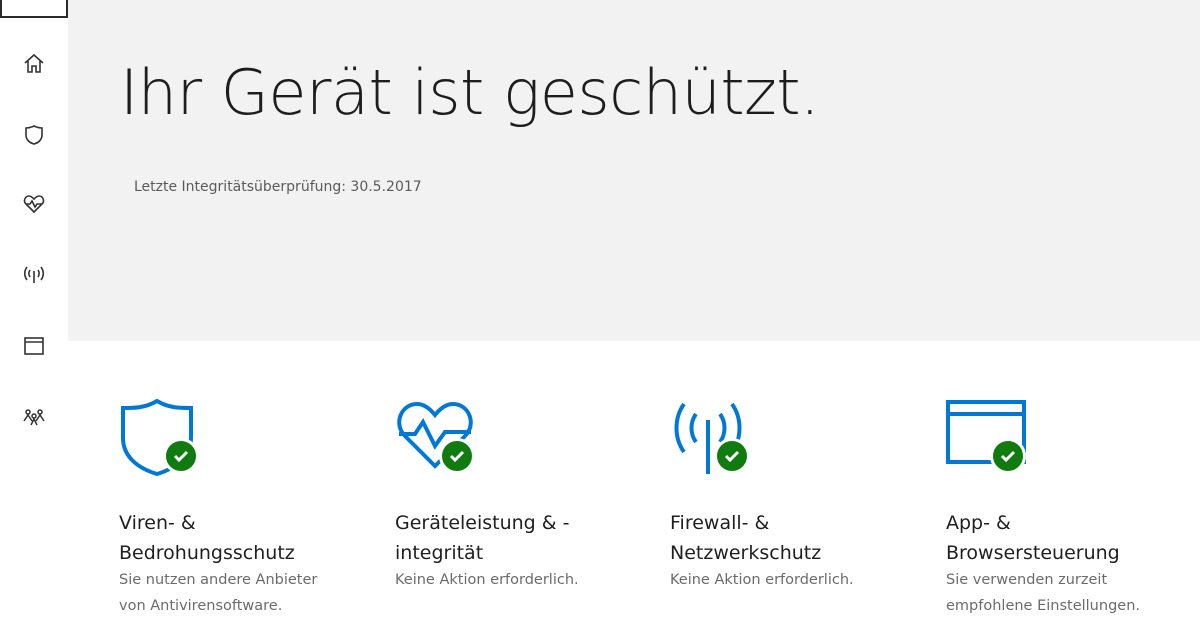 The height and width of the screenshot is (629, 1200). I want to click on page-title: Ihr Gerät ist geschützt., so click(470, 92).